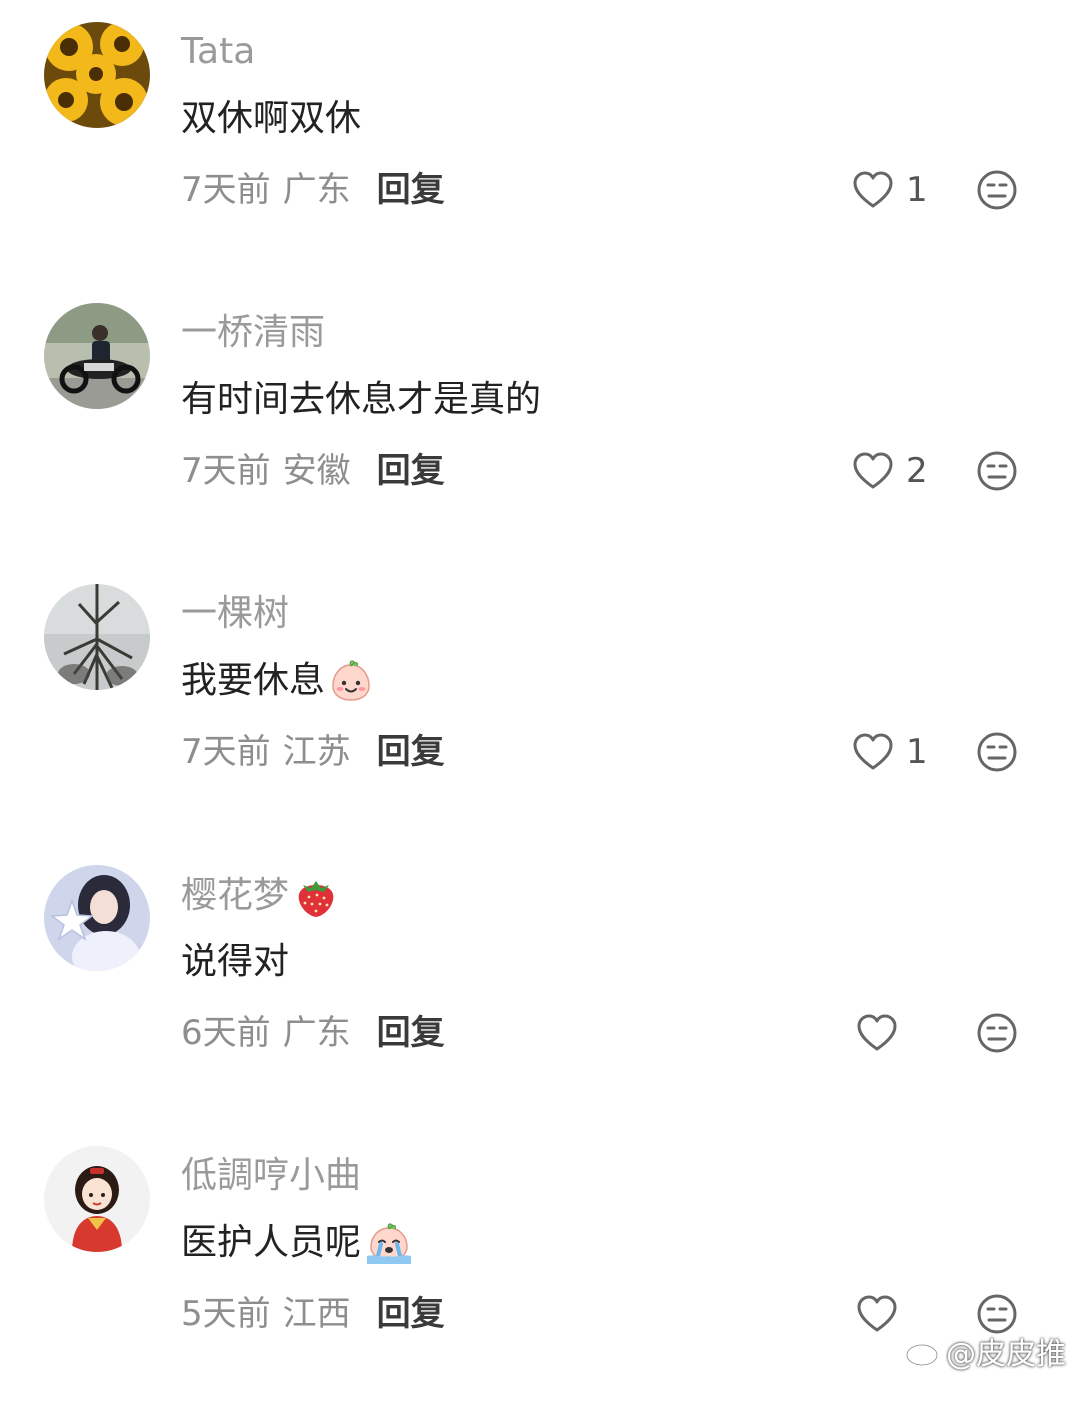  I want to click on username-text: 低調哼小曲, so click(271, 1176).